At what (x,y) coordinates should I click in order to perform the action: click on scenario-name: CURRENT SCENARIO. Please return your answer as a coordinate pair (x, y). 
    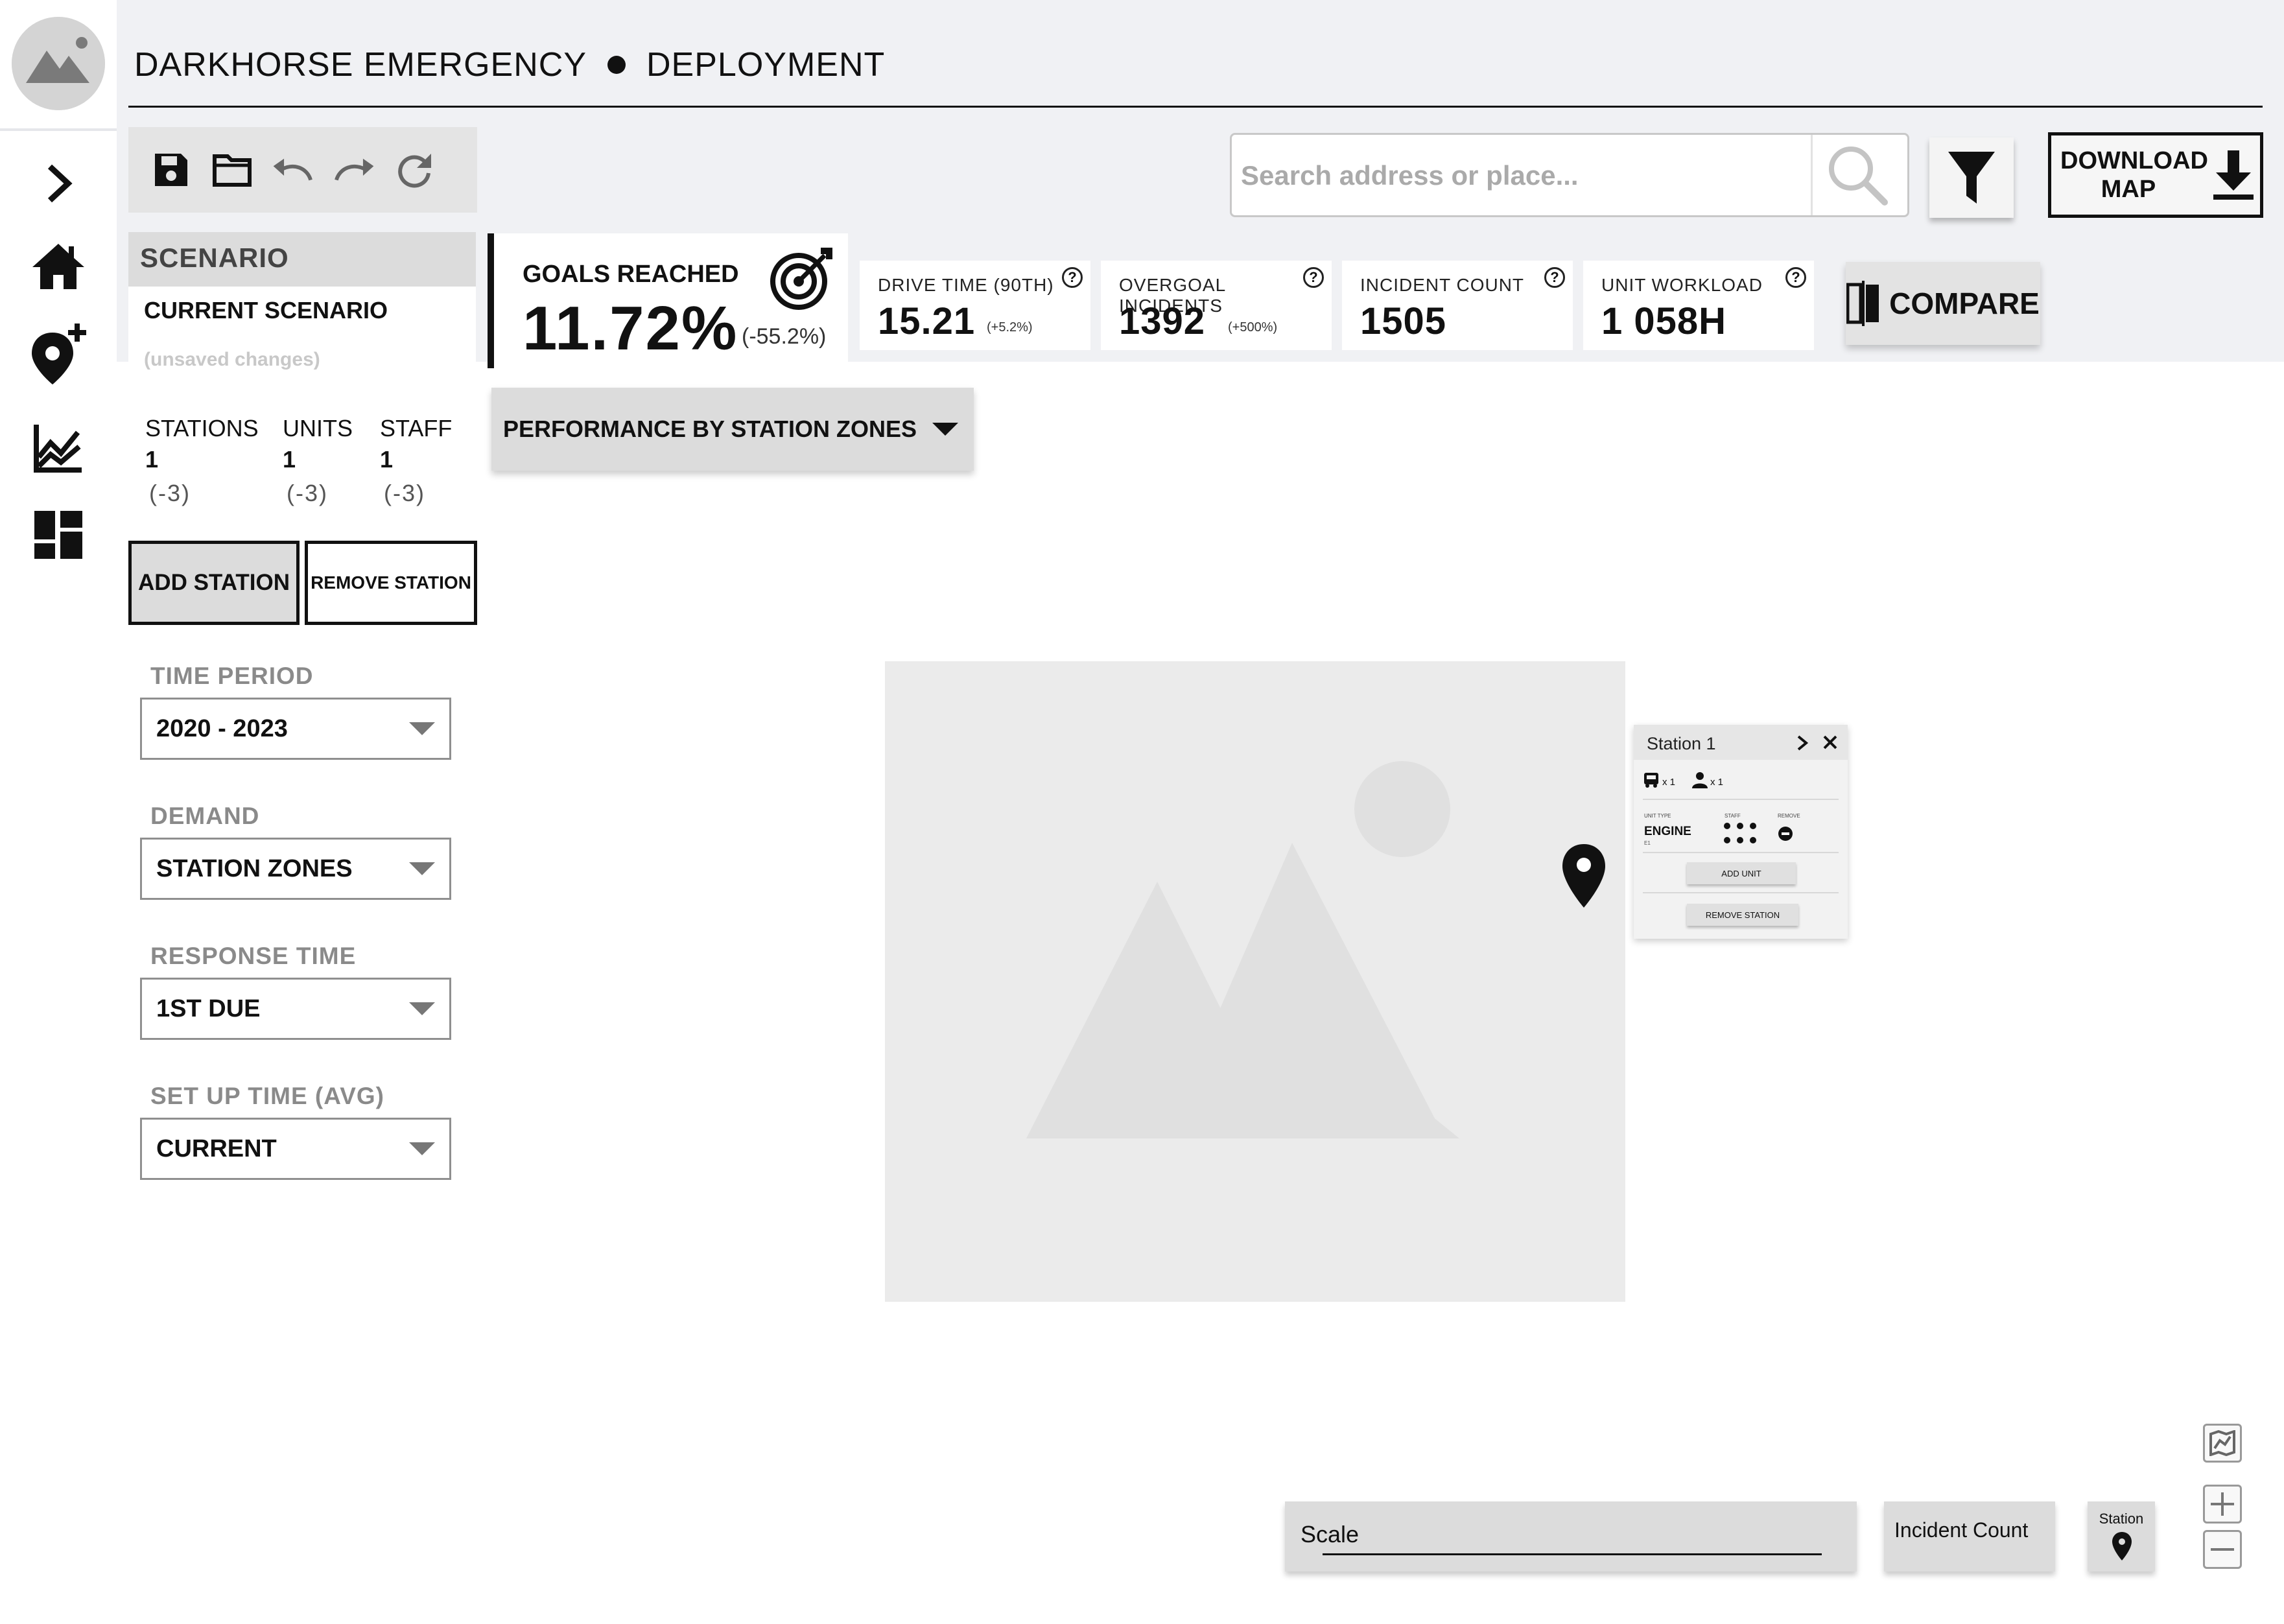
    Looking at the image, I should click on (266, 310).